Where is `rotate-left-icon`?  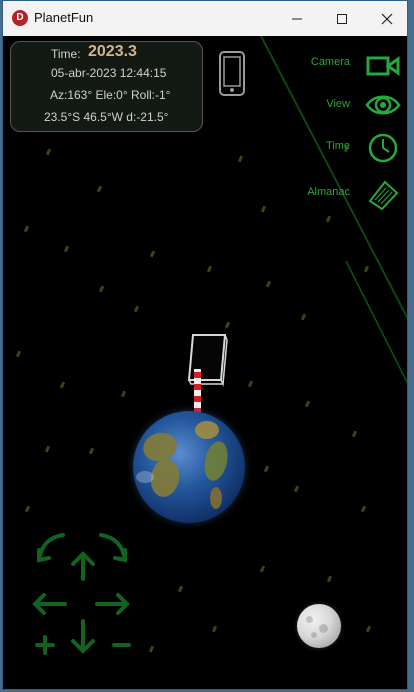 rotate-left-icon is located at coordinates (51, 548).